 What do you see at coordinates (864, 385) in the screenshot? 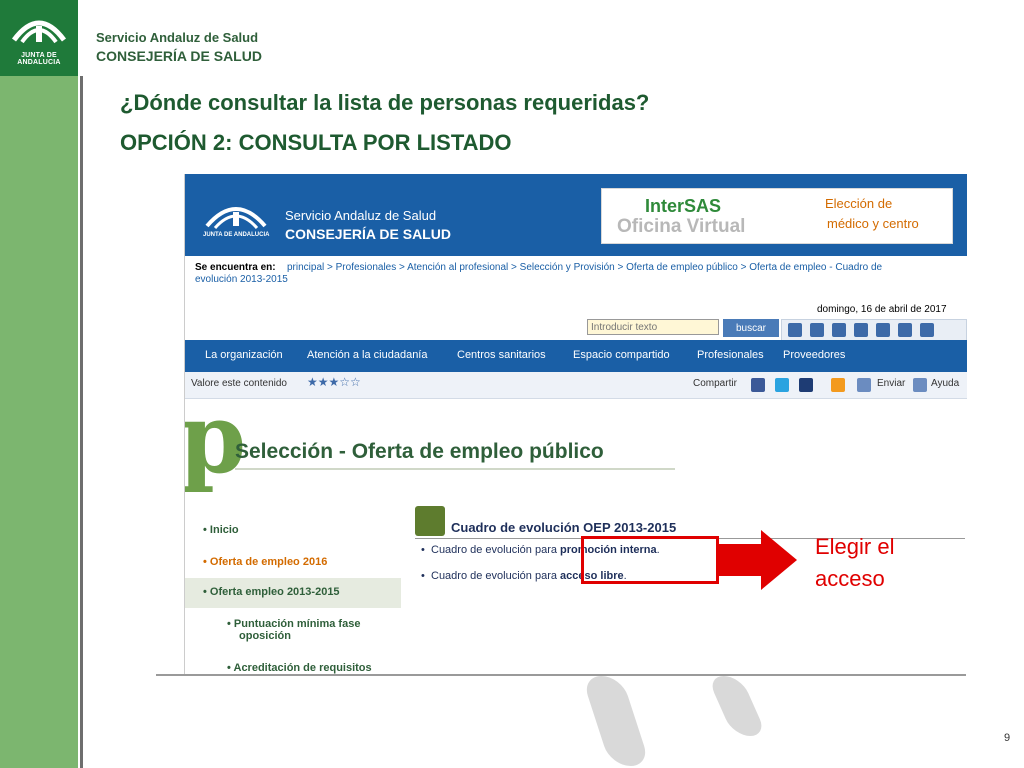
I see `send-icon` at bounding box center [864, 385].